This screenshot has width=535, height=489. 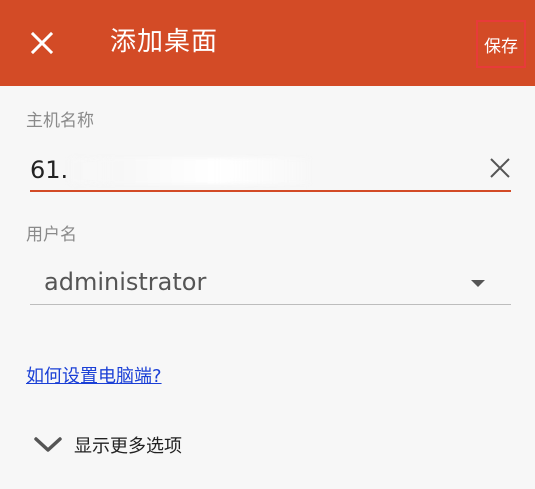 What do you see at coordinates (49, 170) in the screenshot?
I see `hostname-value: 61.` at bounding box center [49, 170].